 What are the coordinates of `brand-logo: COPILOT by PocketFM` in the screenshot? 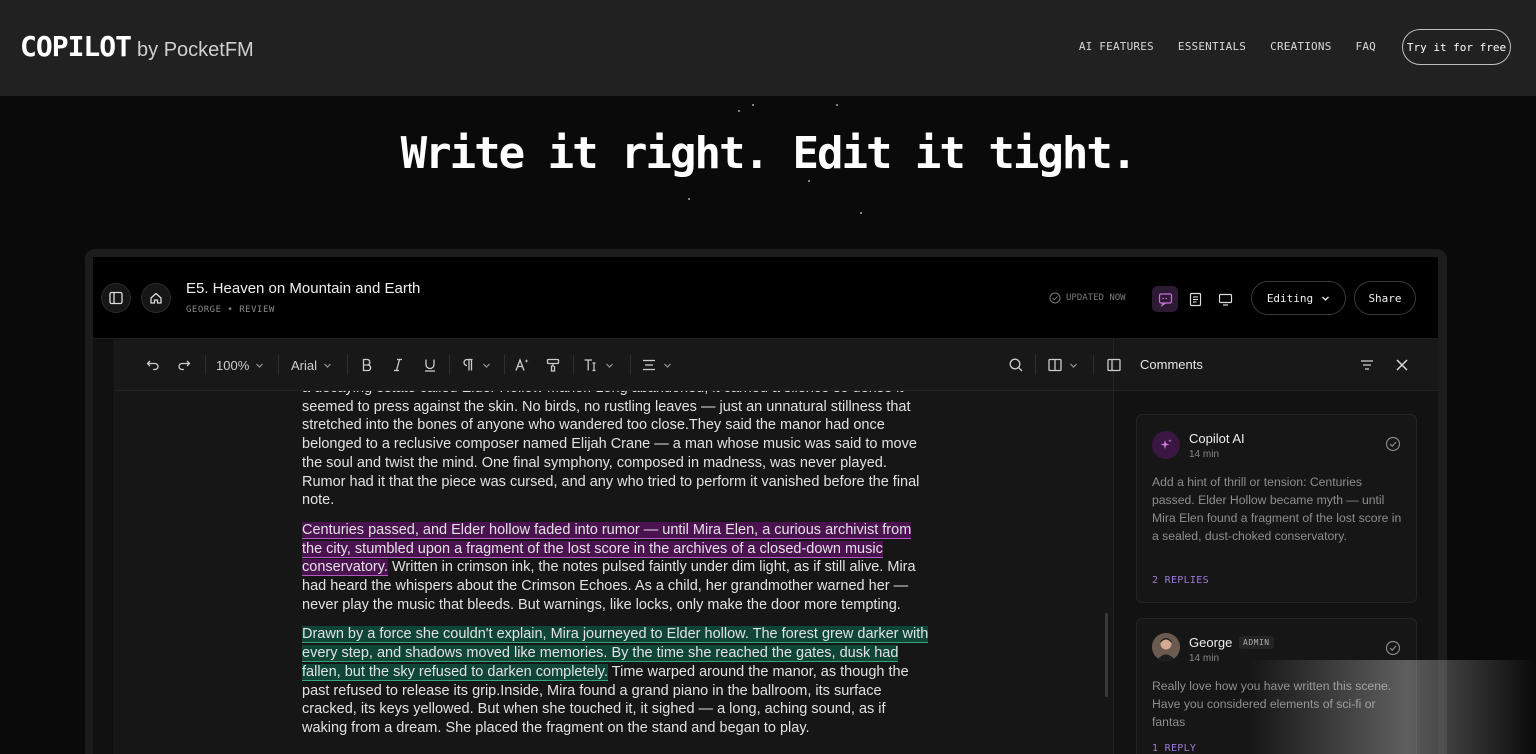 It's located at (137, 46).